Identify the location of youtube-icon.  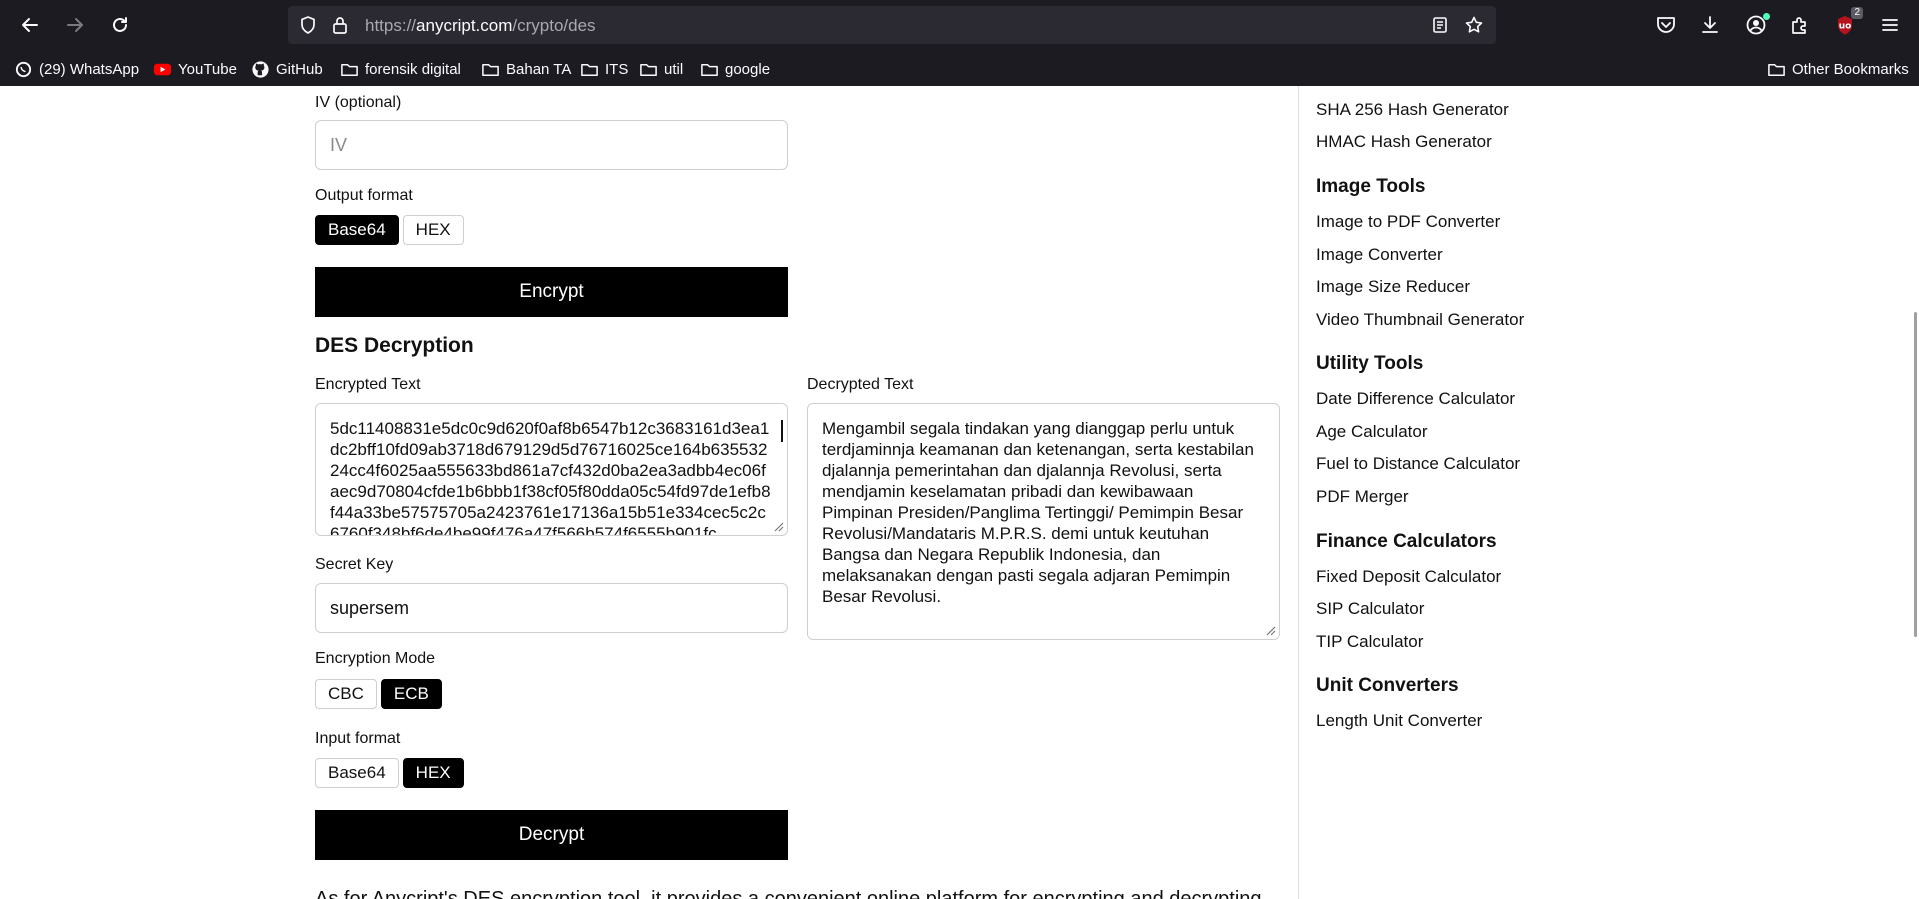
(162, 69).